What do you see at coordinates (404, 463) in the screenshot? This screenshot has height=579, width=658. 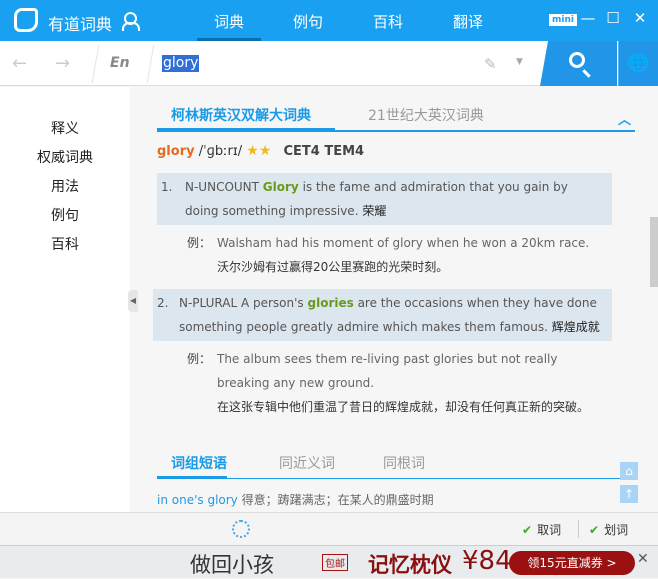 I see `tab-cognates: 同根词` at bounding box center [404, 463].